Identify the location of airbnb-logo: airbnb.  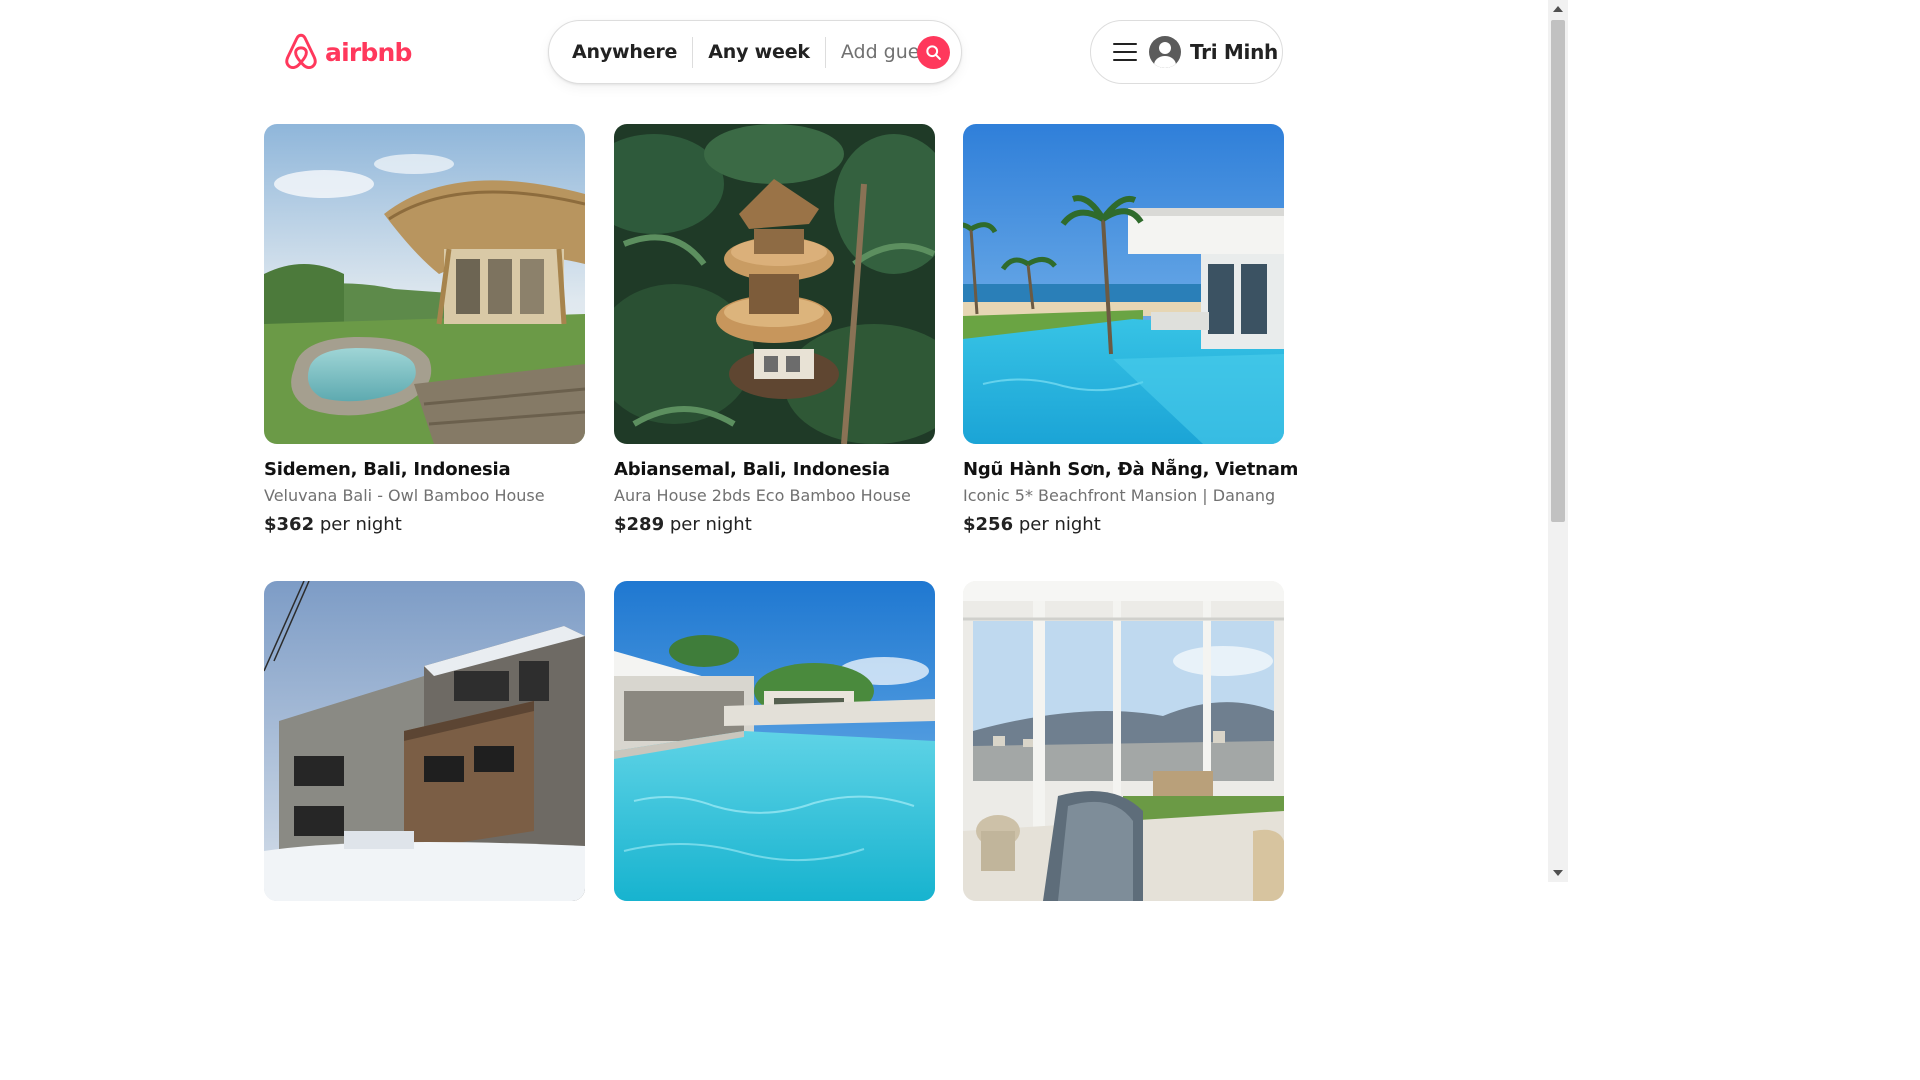
(347, 52).